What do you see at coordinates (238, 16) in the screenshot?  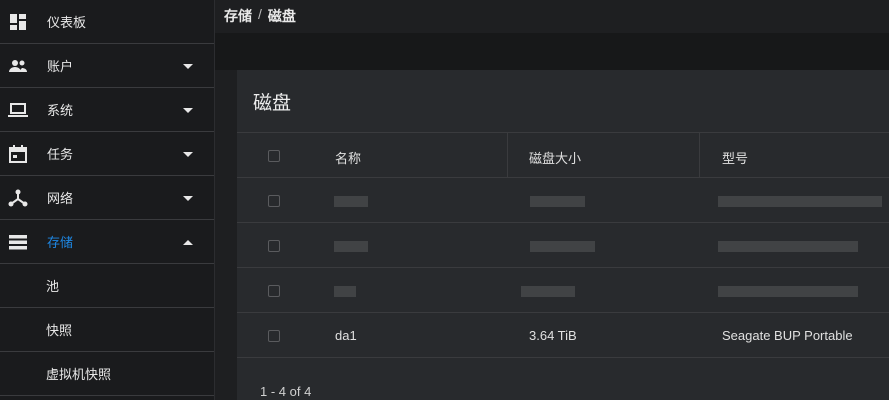 I see `breadcrumb-parent: 存储` at bounding box center [238, 16].